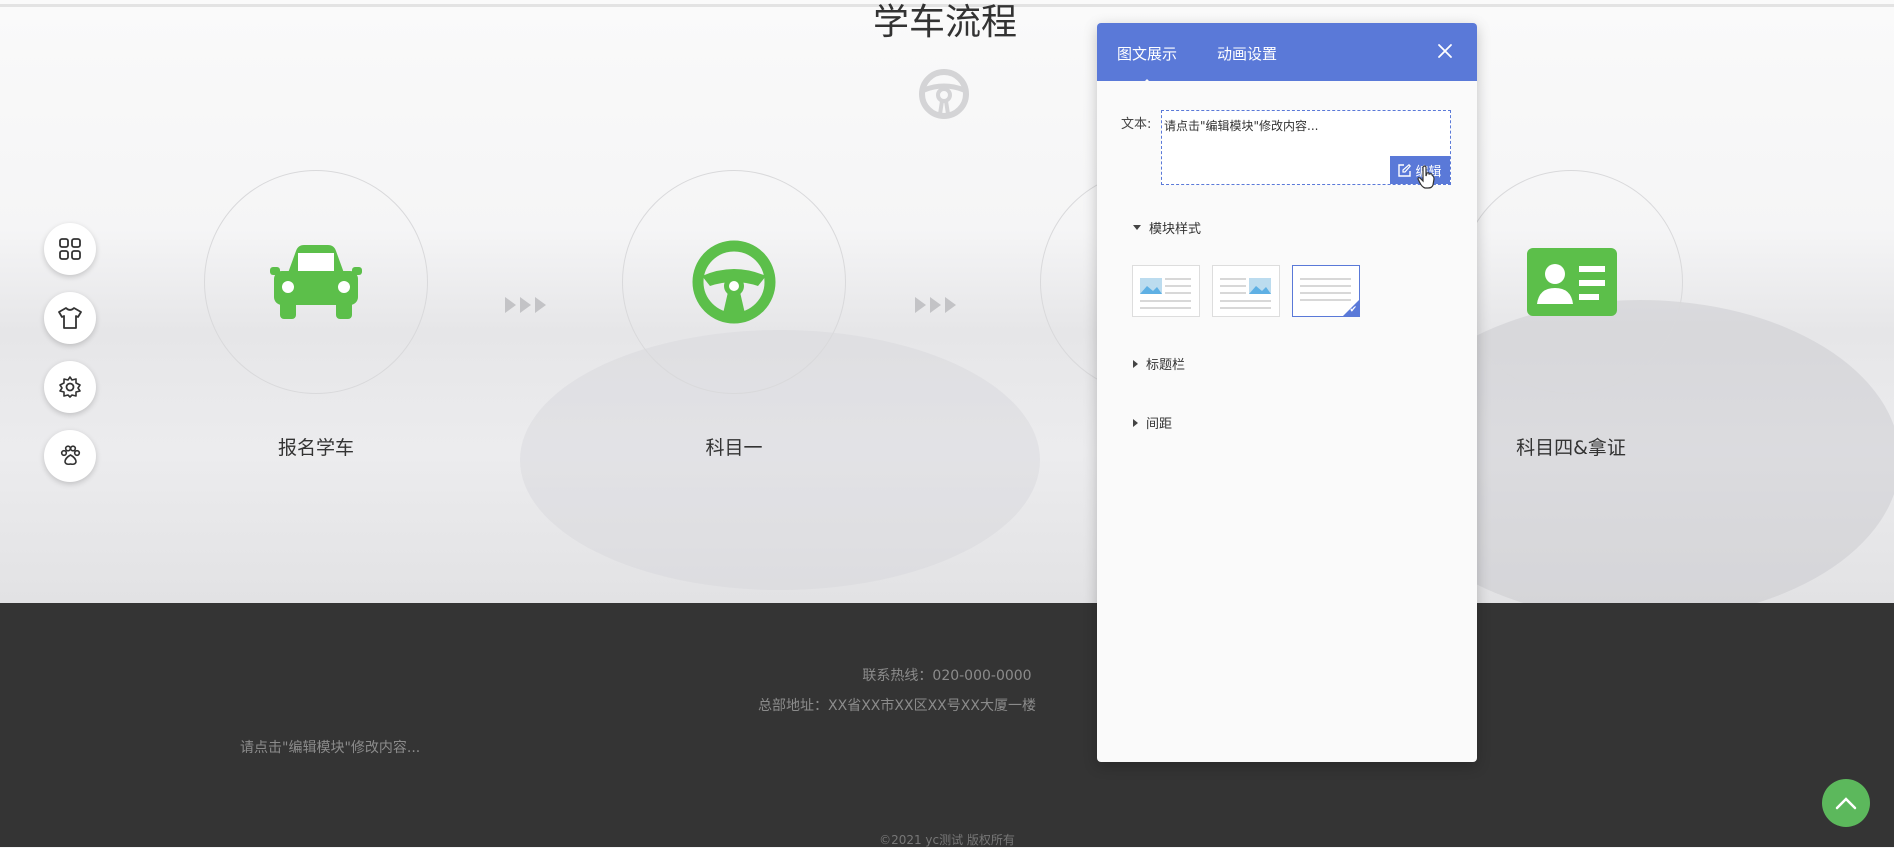 Image resolution: width=1894 pixels, height=848 pixels. Describe the element at coordinates (1247, 53) in the screenshot. I see `tab-animation: 动画设置` at that location.